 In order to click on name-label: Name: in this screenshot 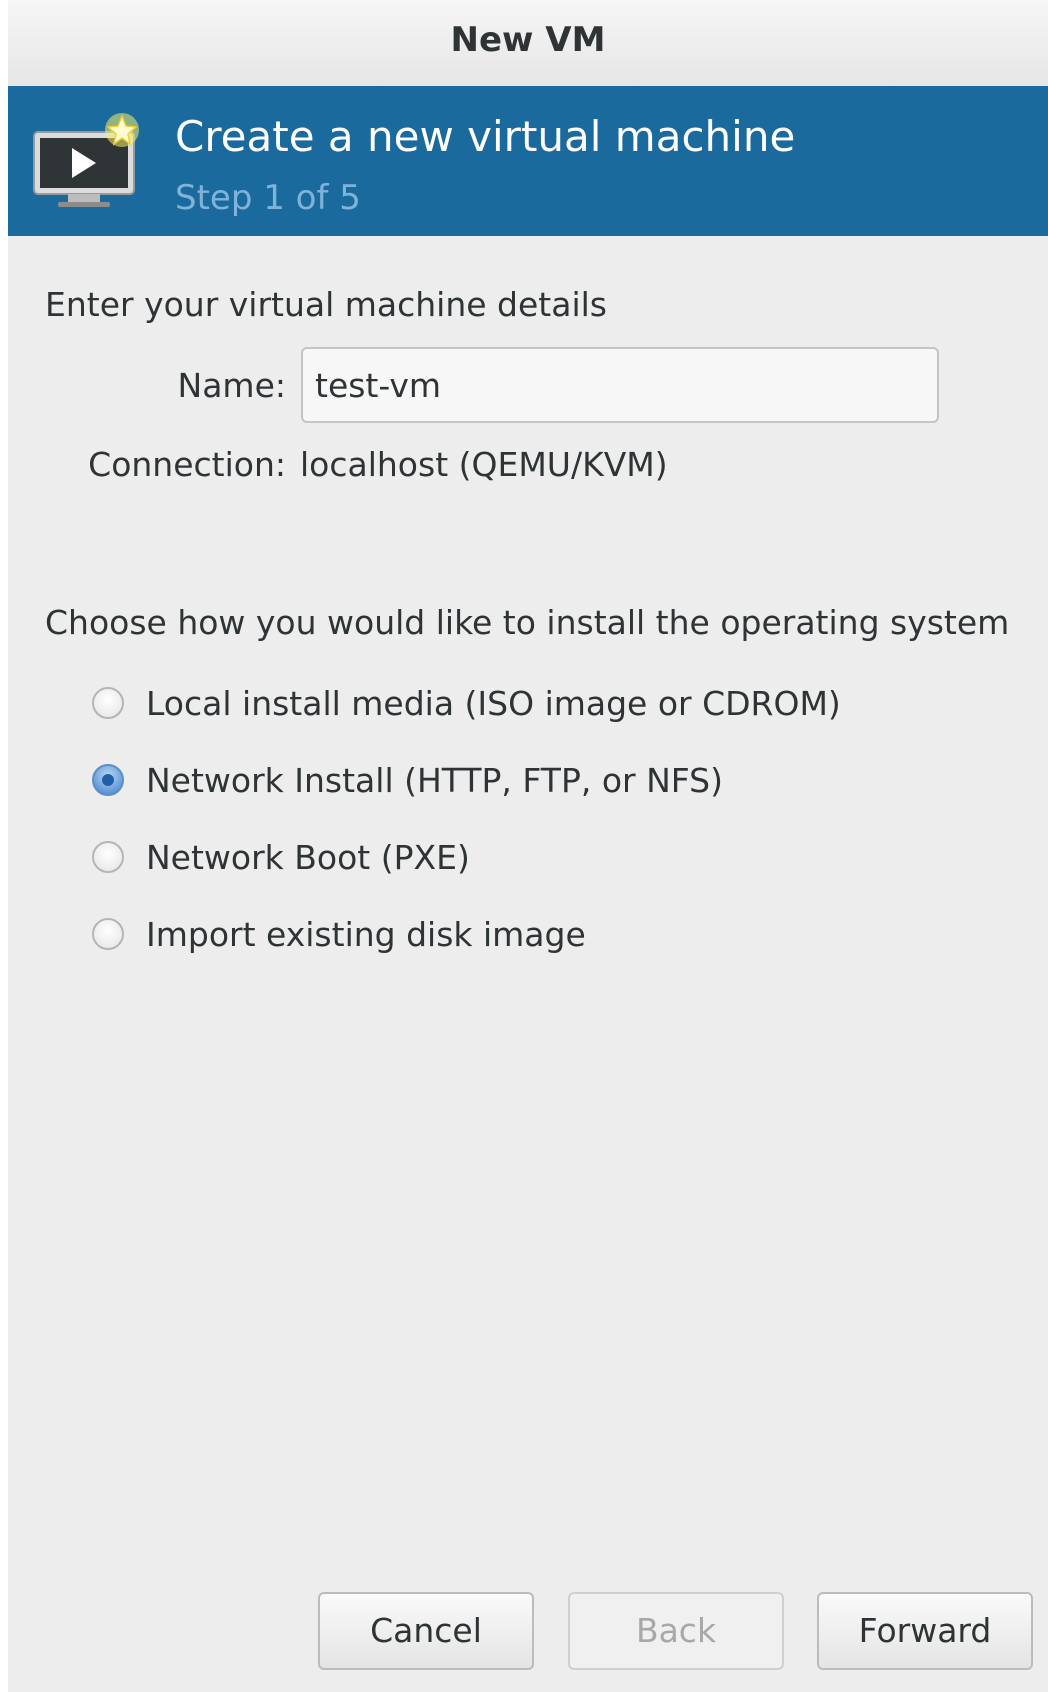, I will do `click(231, 385)`.